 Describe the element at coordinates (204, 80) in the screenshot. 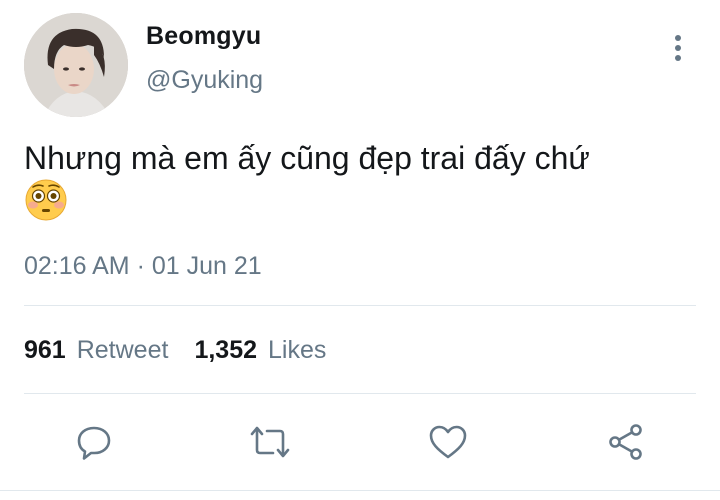

I see `user-handle: @Gyuking` at that location.